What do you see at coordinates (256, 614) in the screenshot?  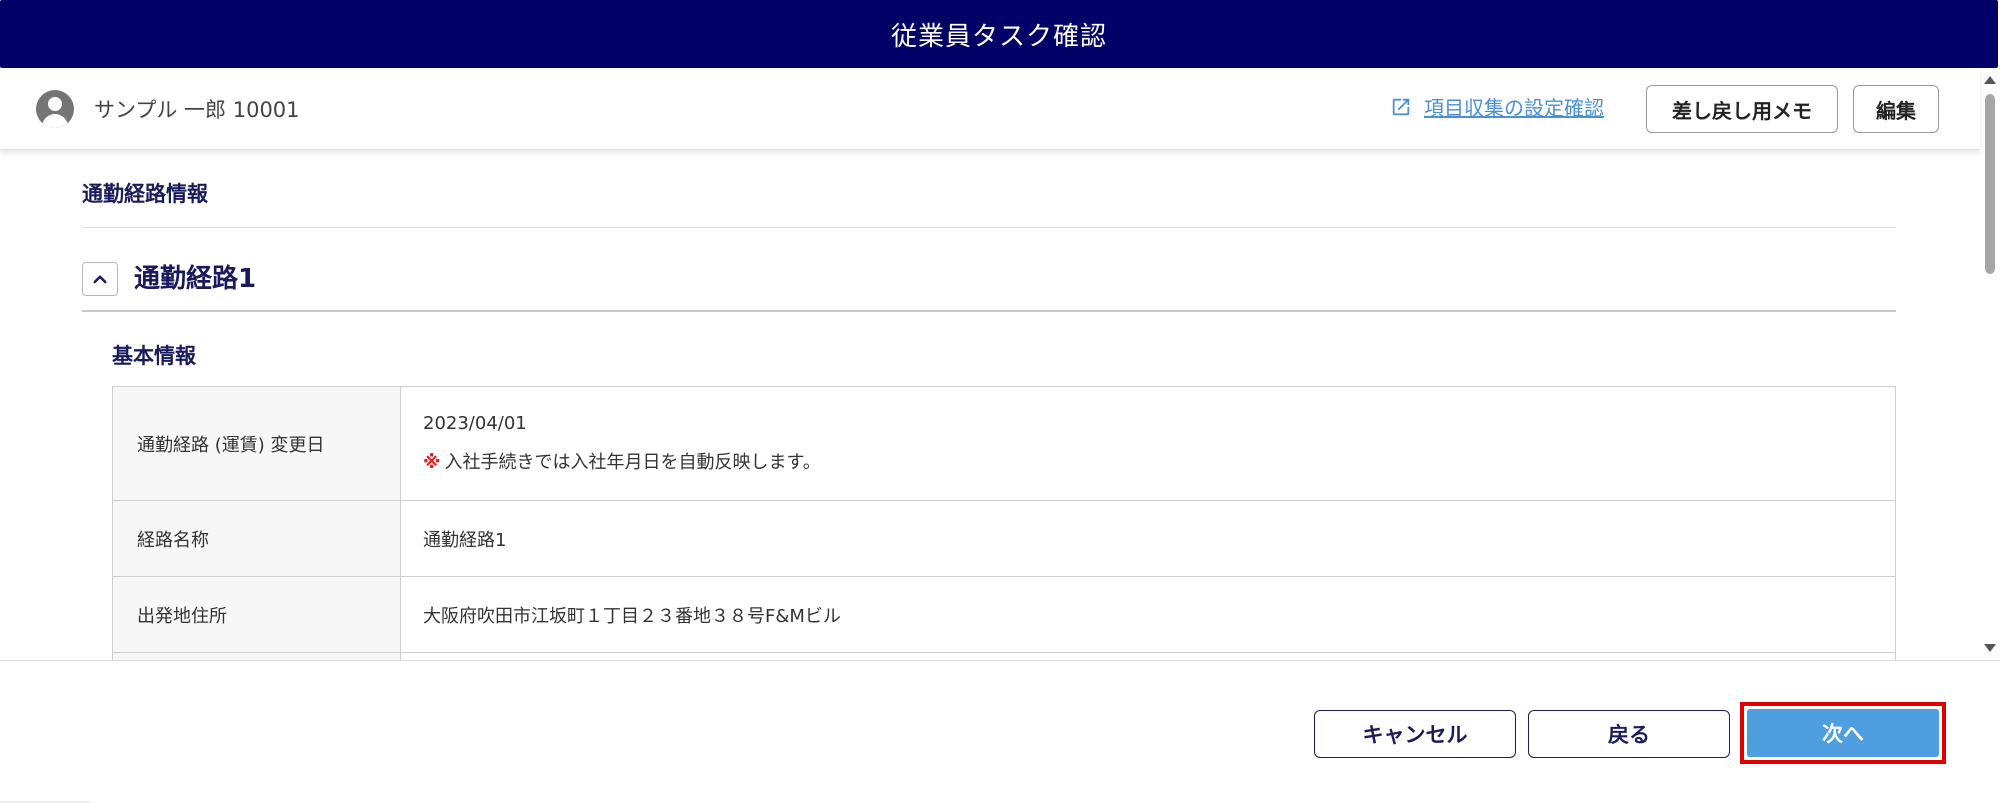 I see `row-label: 出発地住所` at bounding box center [256, 614].